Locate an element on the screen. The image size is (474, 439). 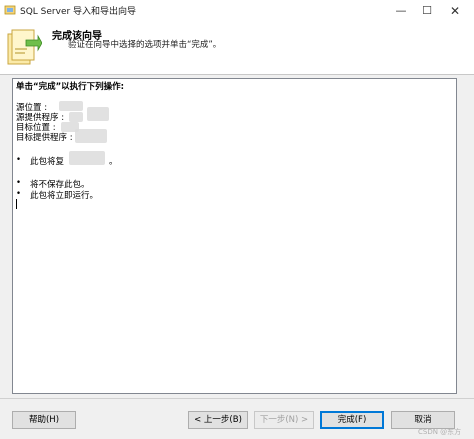
wizard-header: 完成该向导 验证在向导中选择的选项并单击“完成”。 is located at coordinates (237, 48).